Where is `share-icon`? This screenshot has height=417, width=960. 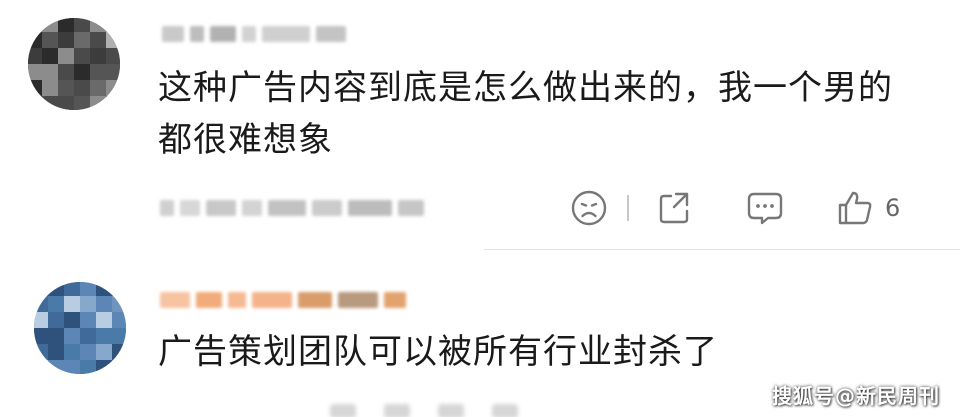
share-icon is located at coordinates (674, 208).